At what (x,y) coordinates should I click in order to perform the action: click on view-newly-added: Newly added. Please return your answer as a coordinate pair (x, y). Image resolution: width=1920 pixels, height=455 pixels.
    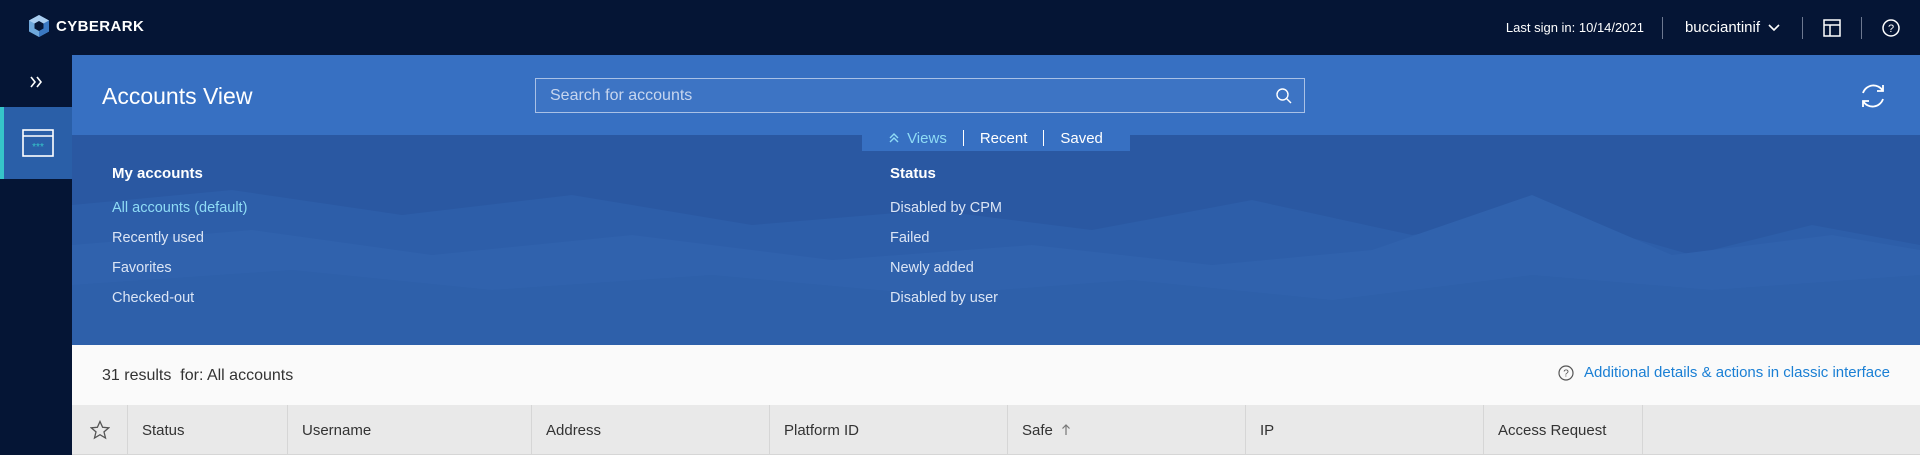
    Looking at the image, I should click on (946, 275).